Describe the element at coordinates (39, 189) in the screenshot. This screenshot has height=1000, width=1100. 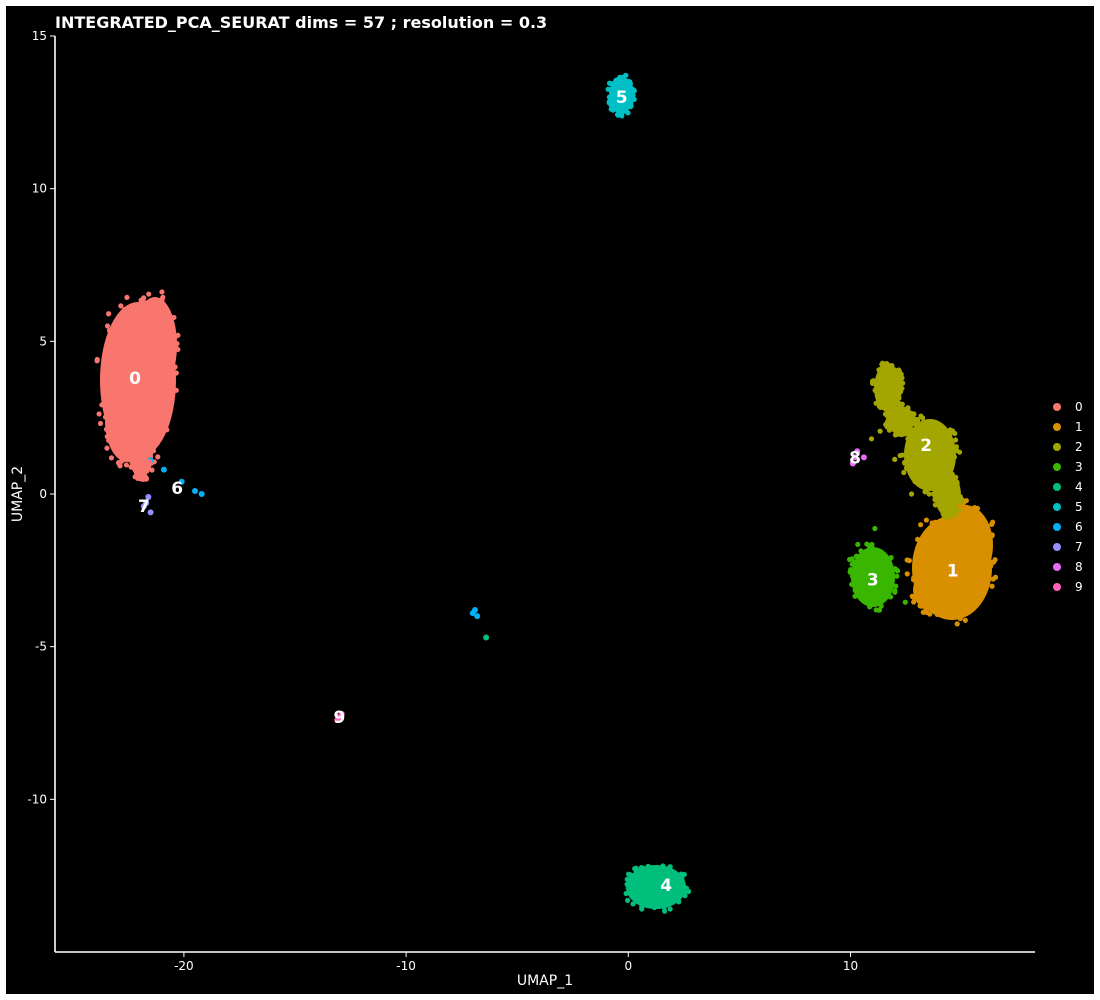
I see `y-tick-label: 10` at that location.